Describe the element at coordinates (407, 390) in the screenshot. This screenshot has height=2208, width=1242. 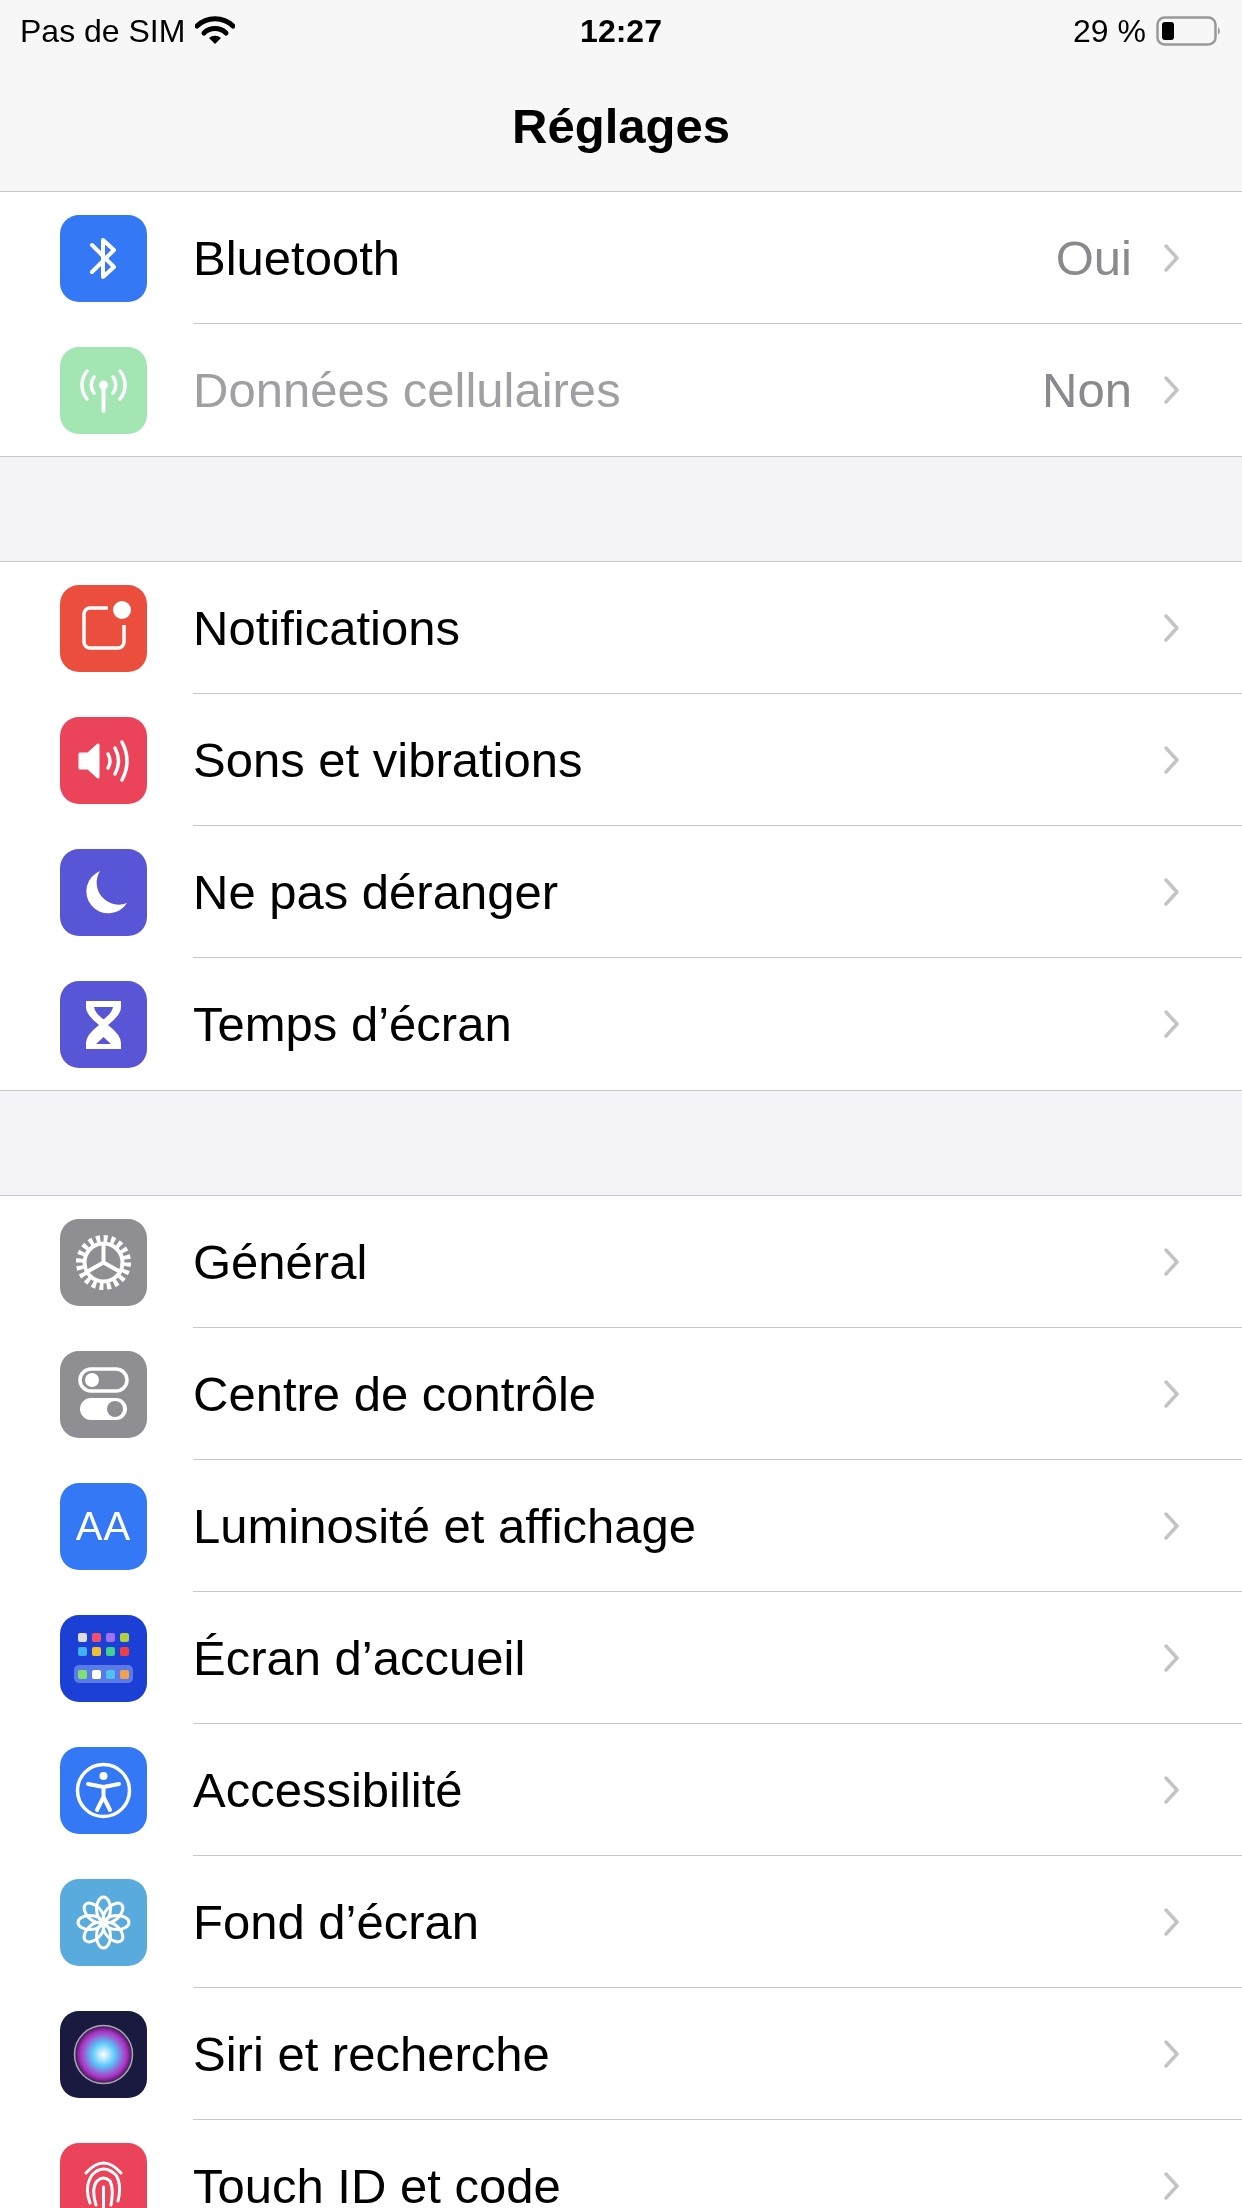
I see `row-label: Données cellulaires` at that location.